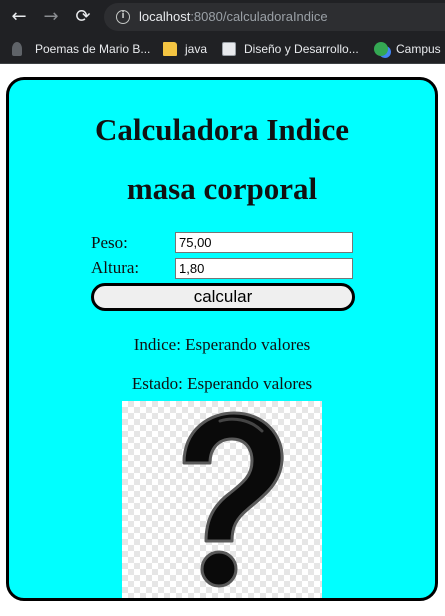 This screenshot has height=616, width=445. I want to click on estado-result: Estado: Esperando valores, so click(222, 383).